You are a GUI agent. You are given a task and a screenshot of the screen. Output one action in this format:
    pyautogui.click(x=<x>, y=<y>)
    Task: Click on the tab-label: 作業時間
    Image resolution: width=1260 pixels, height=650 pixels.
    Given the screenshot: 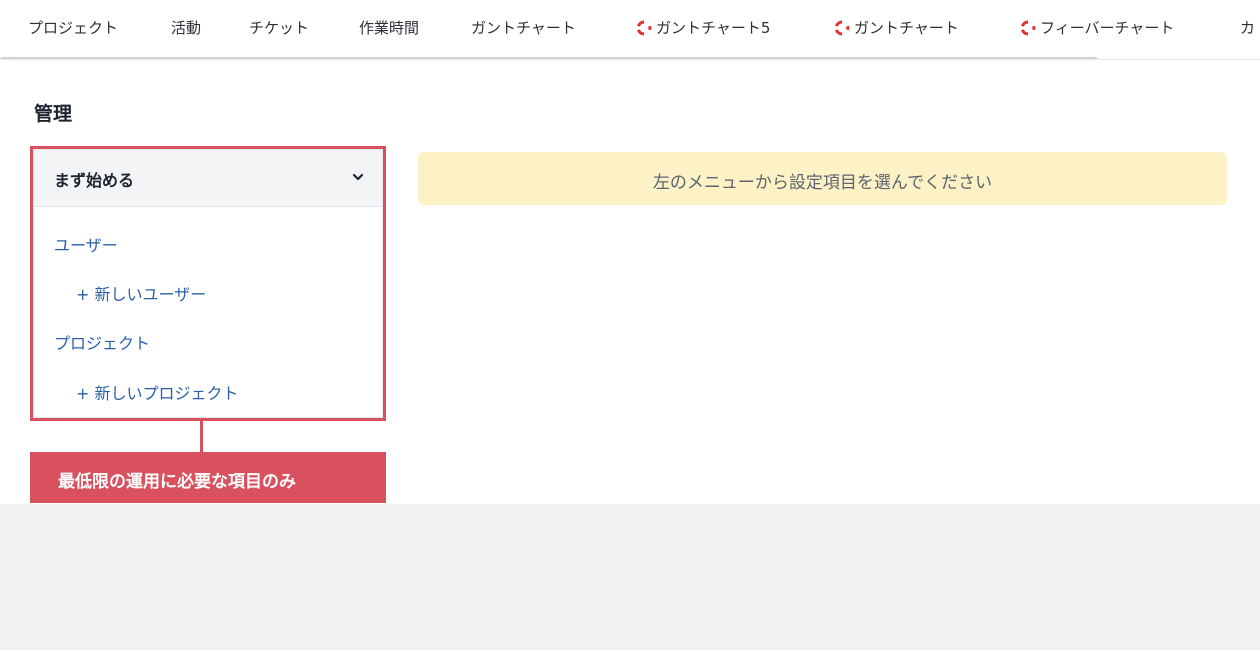 What is the action you would take?
    pyautogui.click(x=389, y=28)
    